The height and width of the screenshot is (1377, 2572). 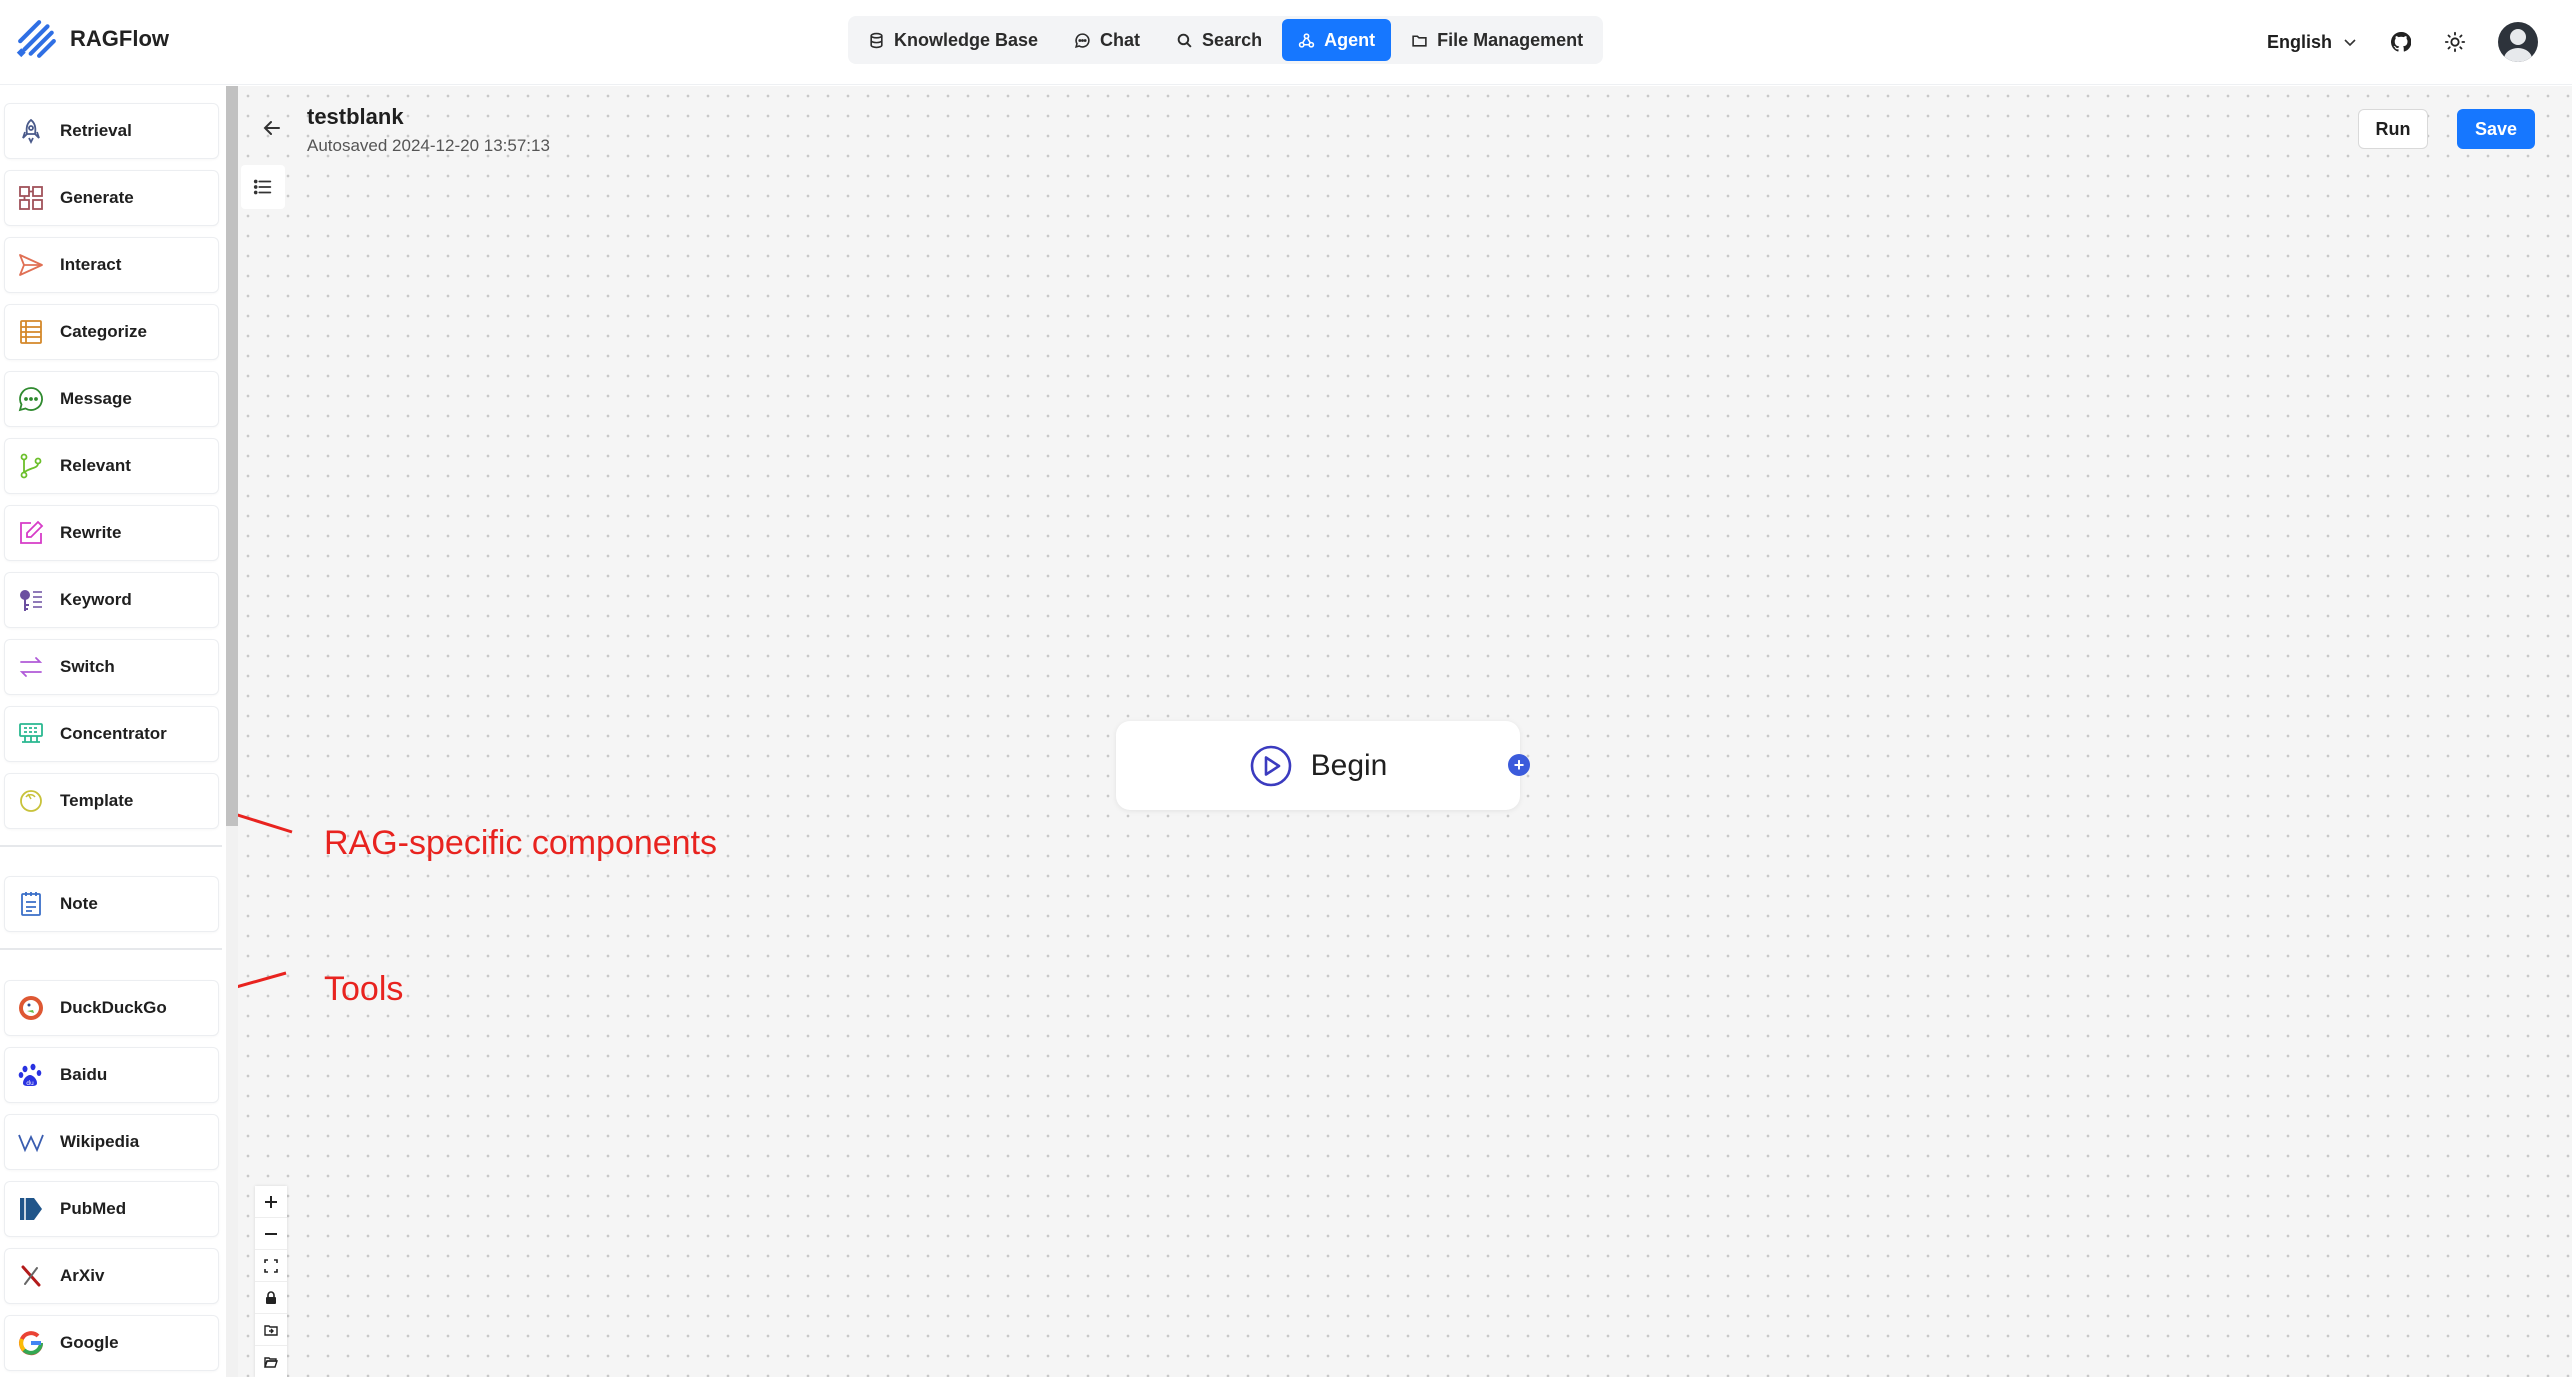 I want to click on folder-open-icon, so click(x=271, y=1362).